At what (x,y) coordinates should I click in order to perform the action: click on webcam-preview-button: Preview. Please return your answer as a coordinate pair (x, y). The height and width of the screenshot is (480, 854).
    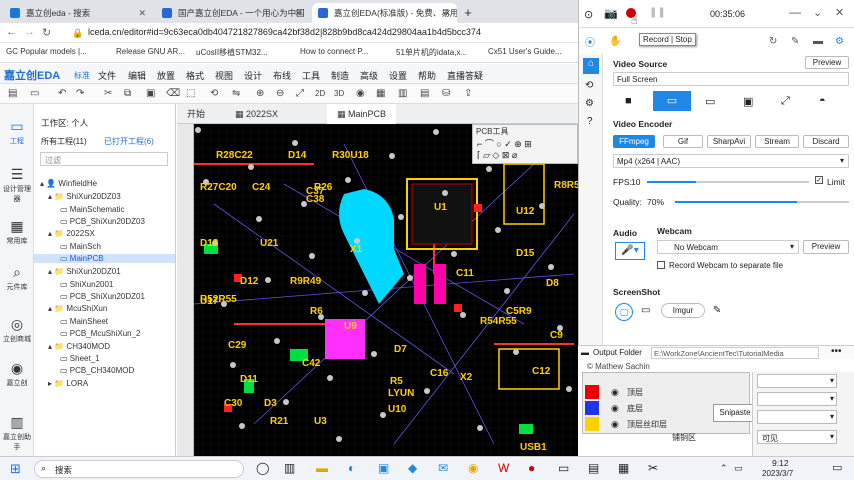
    Looking at the image, I should click on (826, 247).